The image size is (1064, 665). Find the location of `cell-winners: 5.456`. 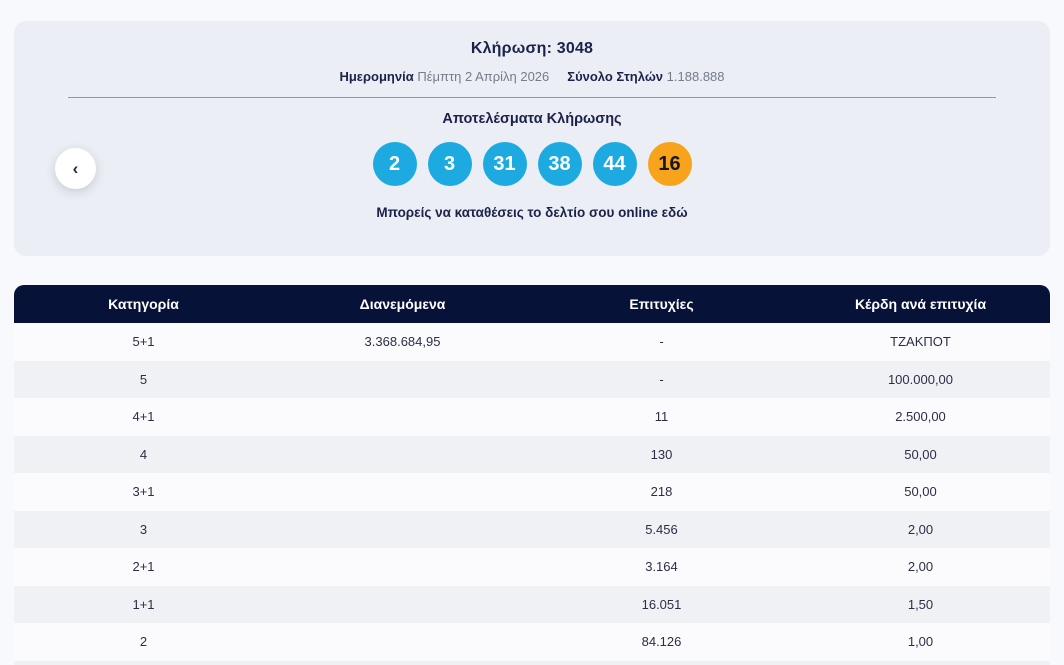

cell-winners: 5.456 is located at coordinates (661, 529).